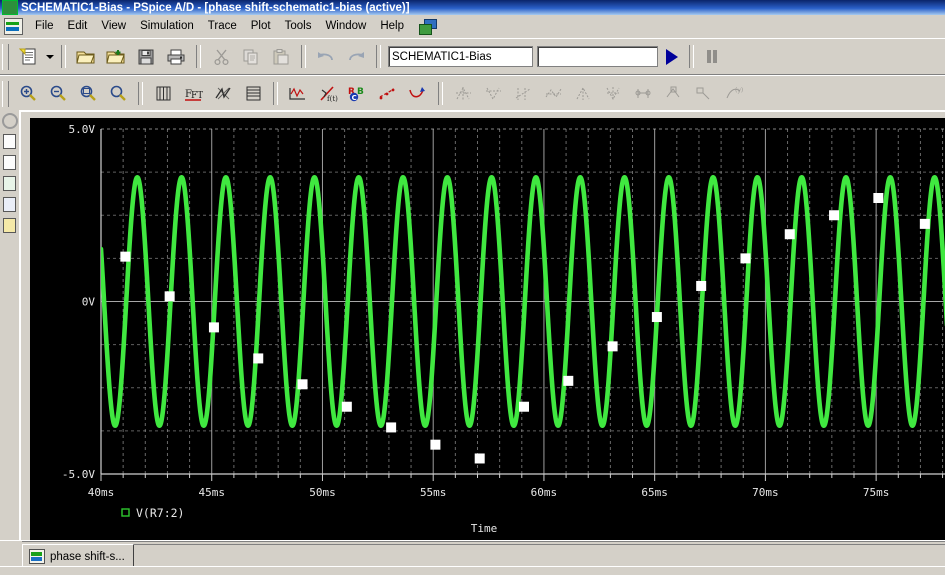  Describe the element at coordinates (322, 492) in the screenshot. I see `x-axis-tick-label: 50ms` at that location.